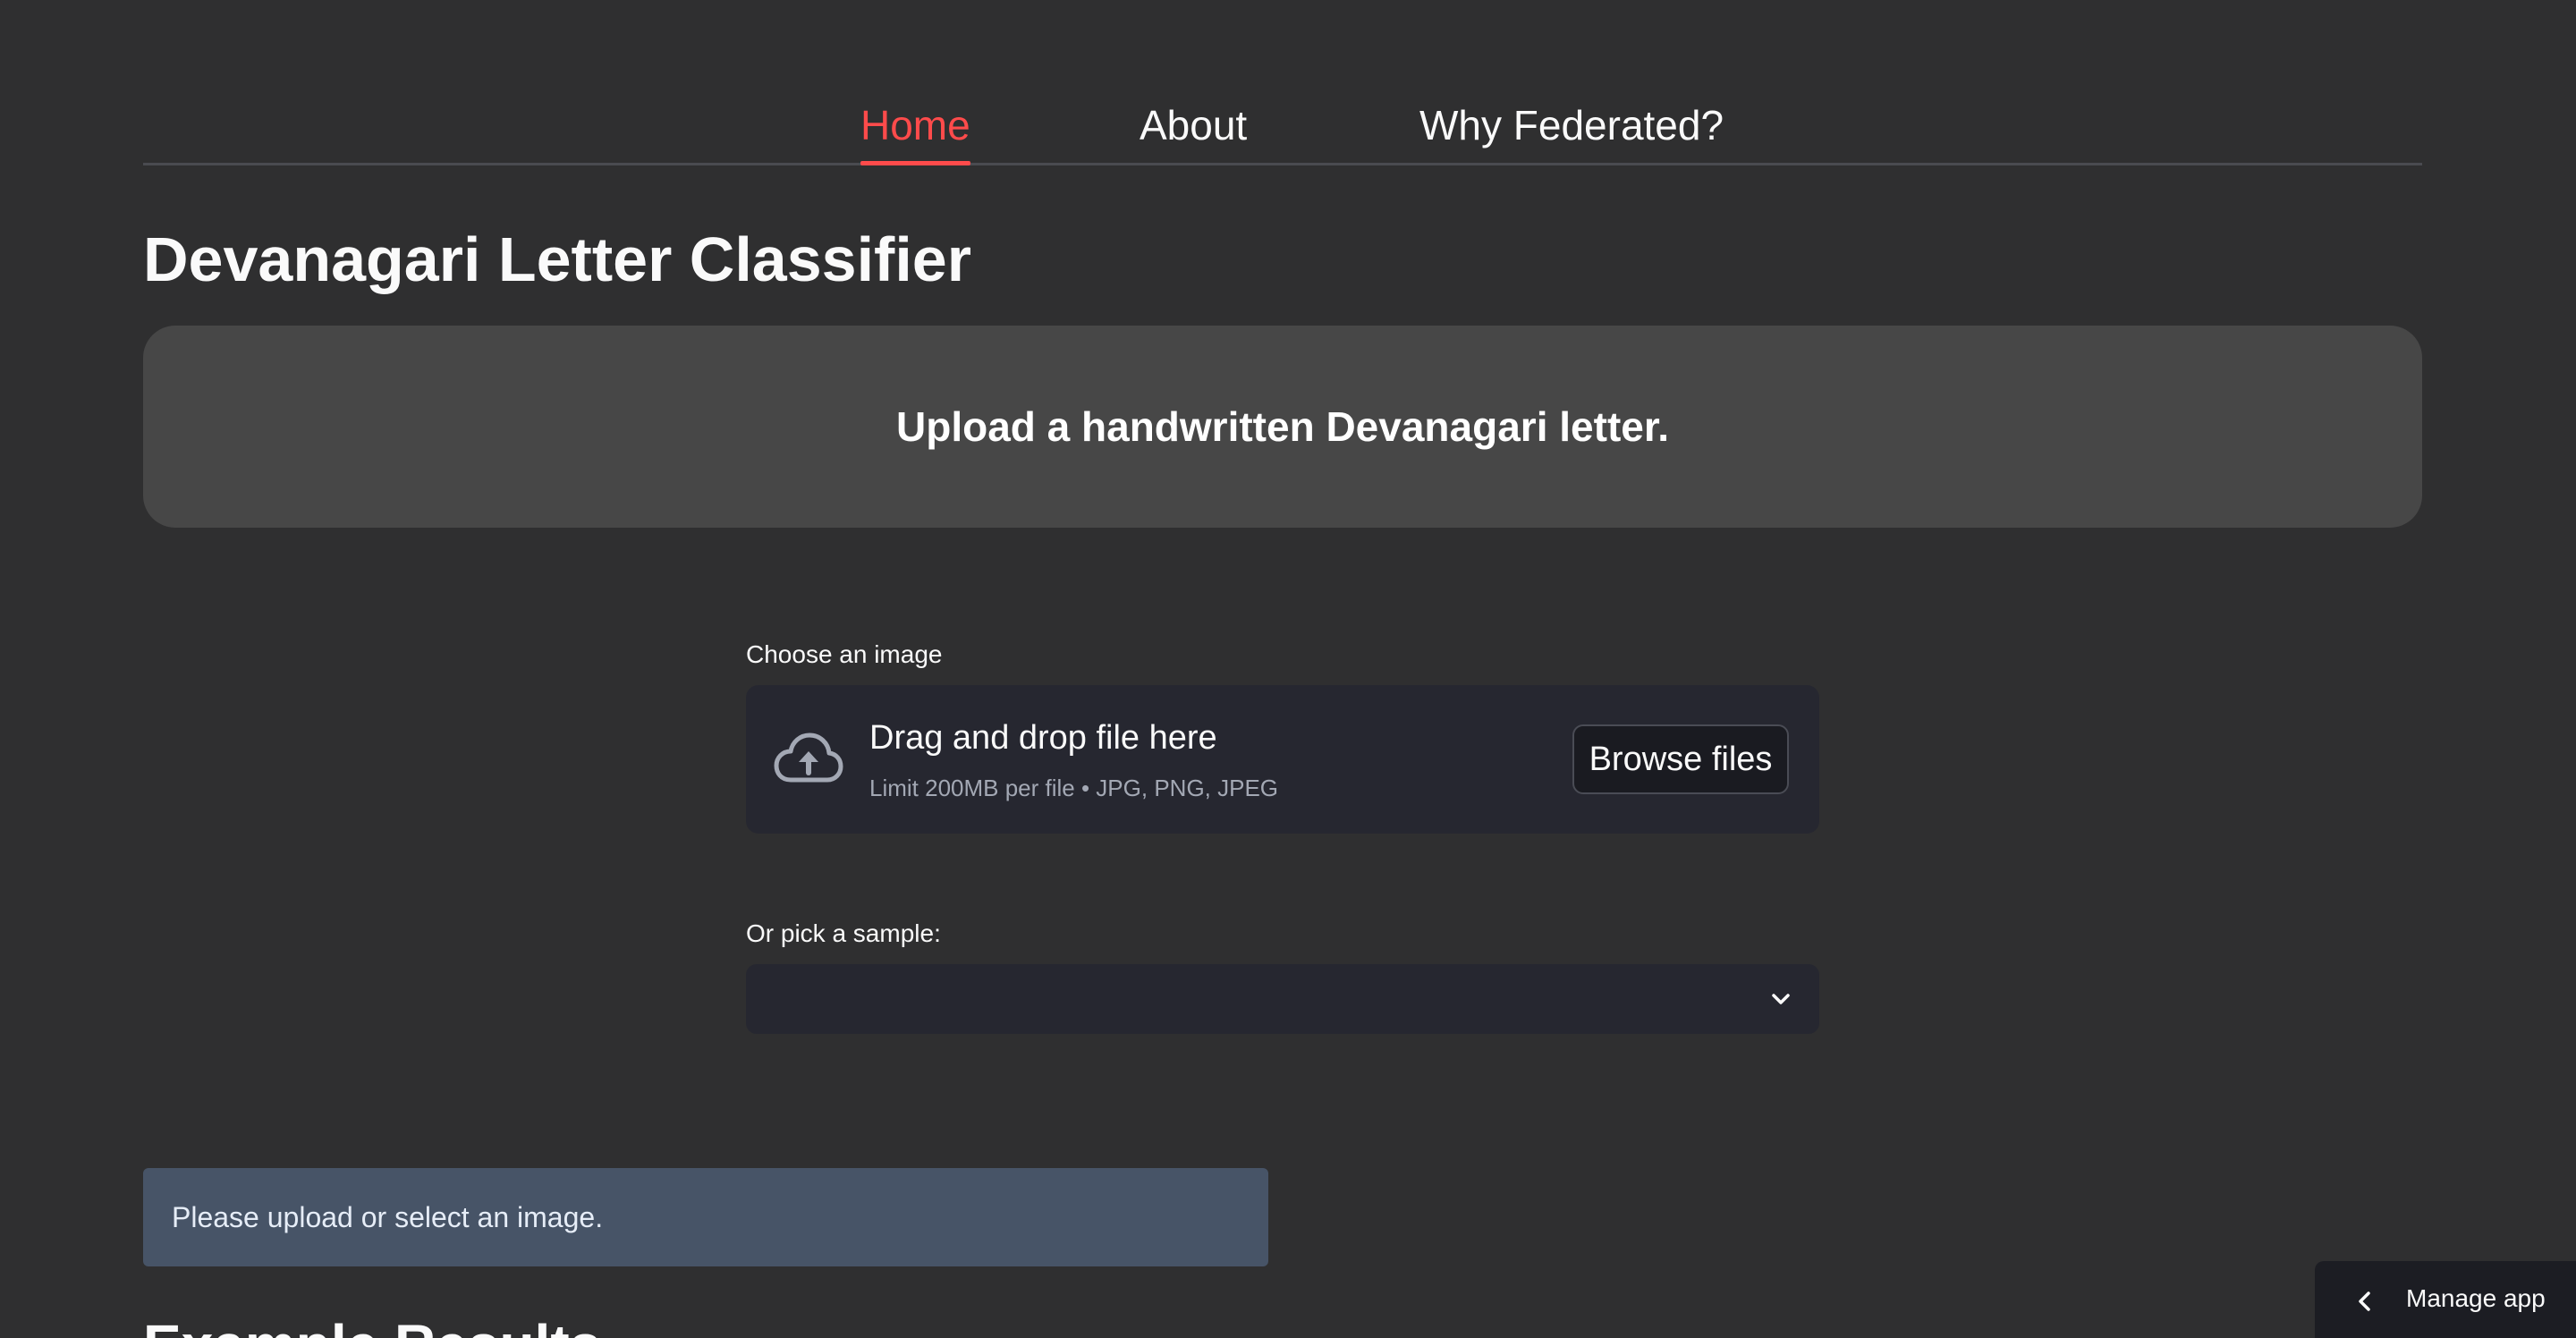  Describe the element at coordinates (1193, 126) in the screenshot. I see `tab-about: About` at that location.